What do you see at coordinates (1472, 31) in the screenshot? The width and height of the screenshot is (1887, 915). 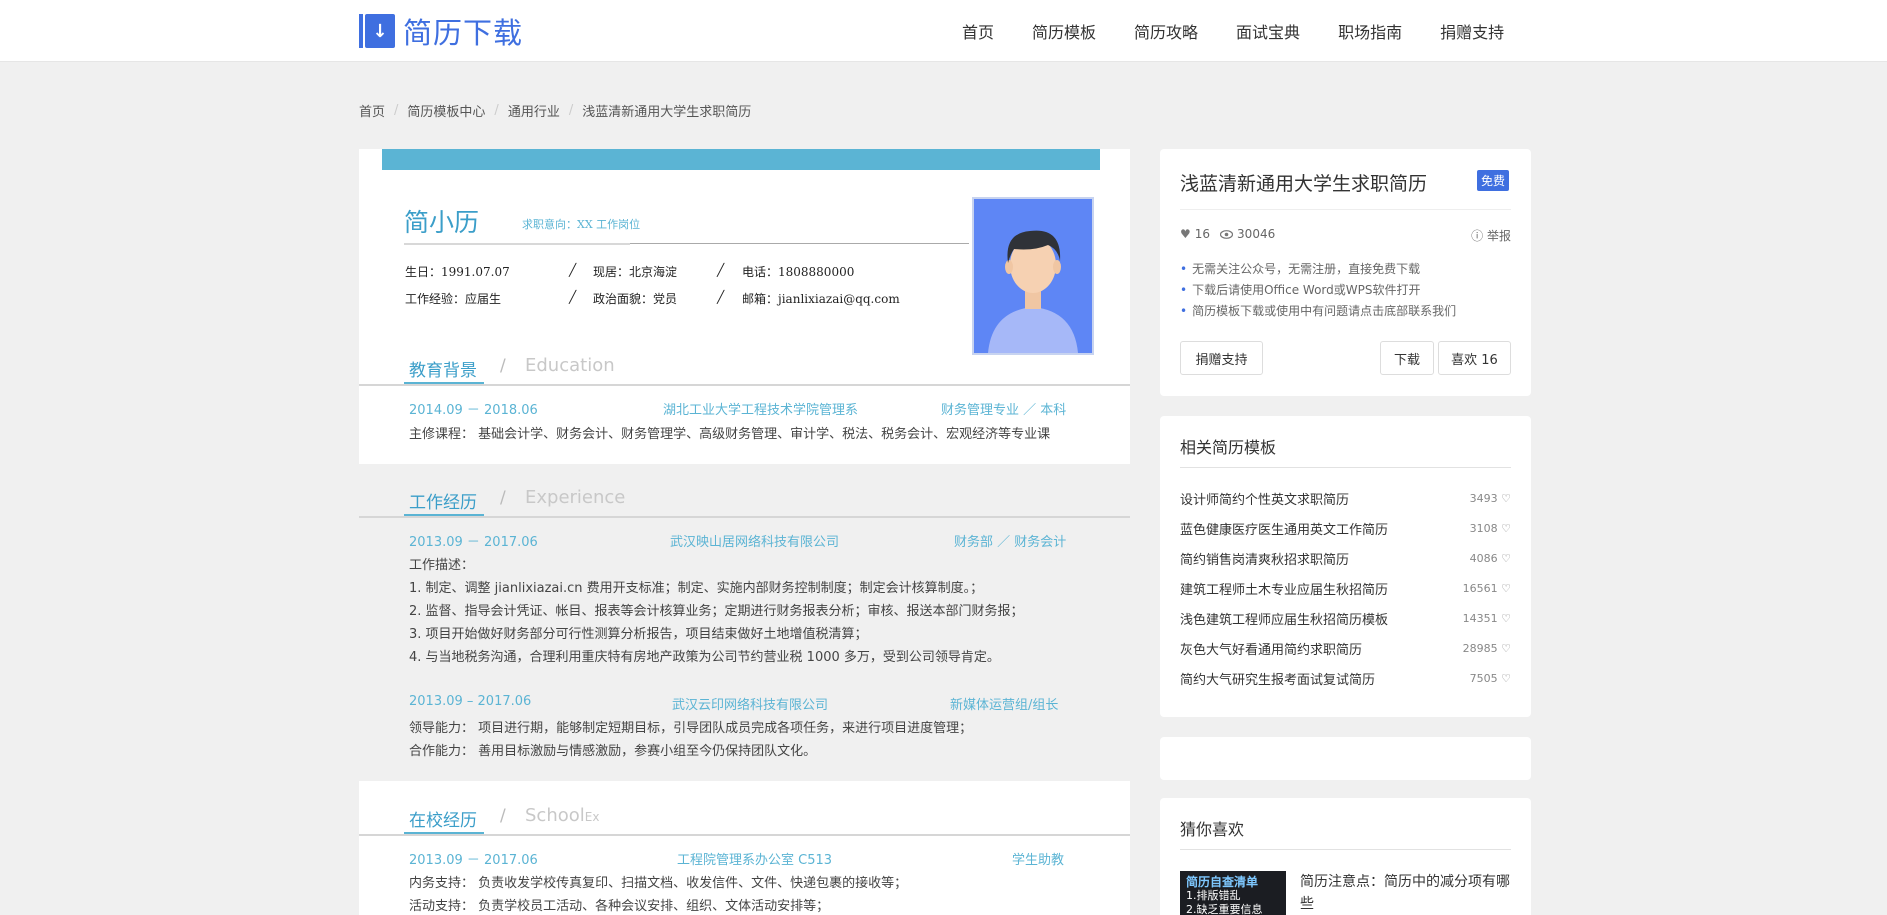 I see `nav-donate: 捐赠支持` at bounding box center [1472, 31].